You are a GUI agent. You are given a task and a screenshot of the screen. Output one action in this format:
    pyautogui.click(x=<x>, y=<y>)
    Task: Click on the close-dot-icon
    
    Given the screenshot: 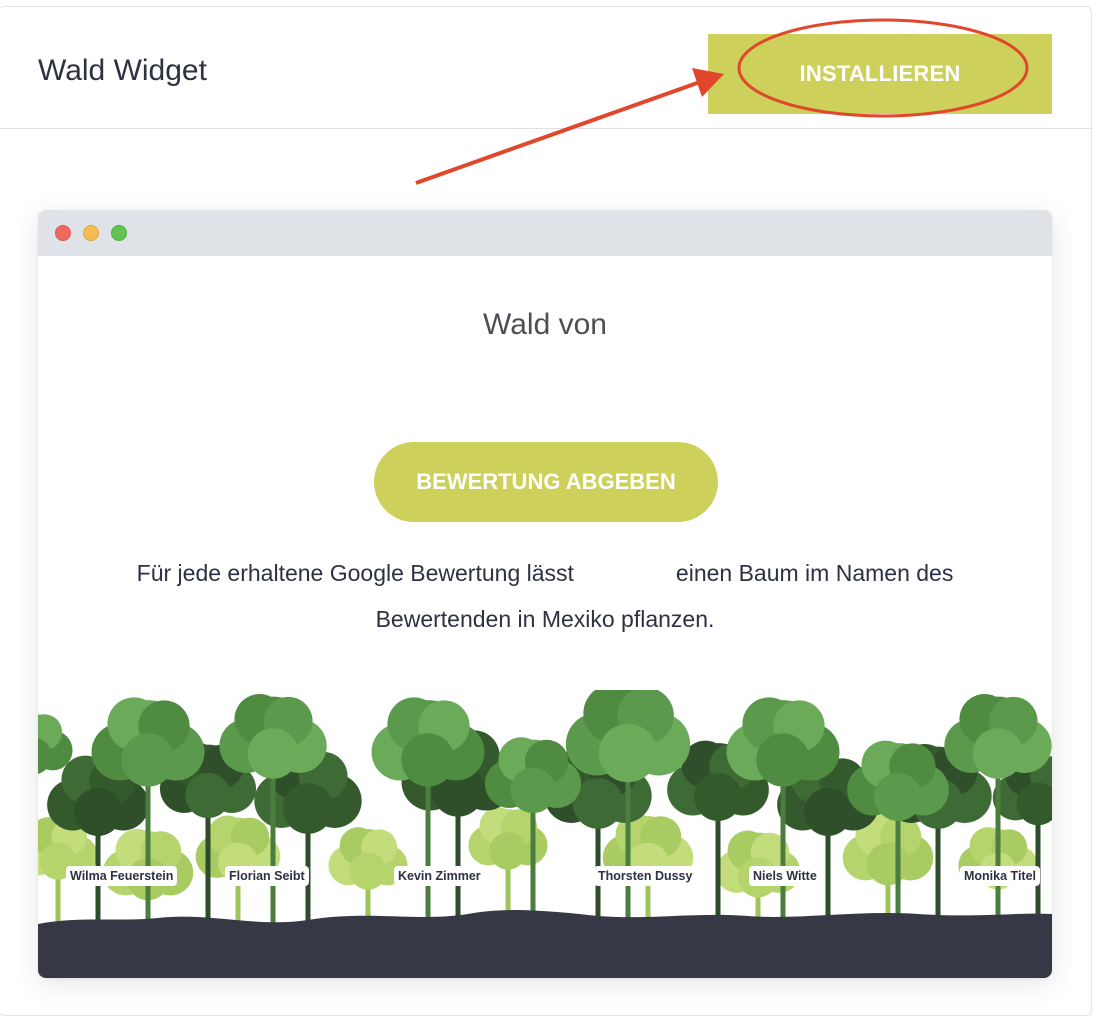 What is the action you would take?
    pyautogui.click(x=63, y=233)
    